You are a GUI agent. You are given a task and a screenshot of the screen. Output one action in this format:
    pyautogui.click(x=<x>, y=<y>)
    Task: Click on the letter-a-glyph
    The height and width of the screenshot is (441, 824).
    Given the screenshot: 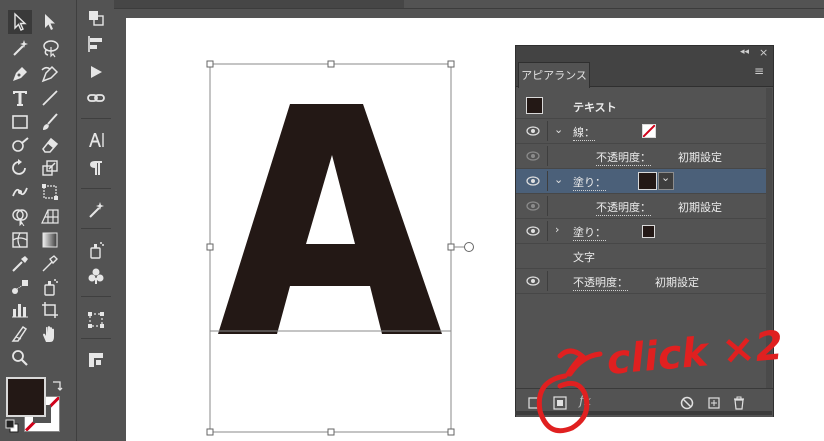 What is the action you would take?
    pyautogui.click(x=330, y=219)
    